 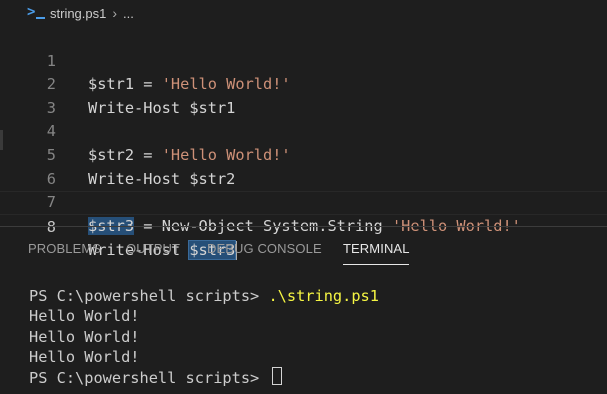 What do you see at coordinates (78, 13) in the screenshot?
I see `breadcrumb-file: string.ps1` at bounding box center [78, 13].